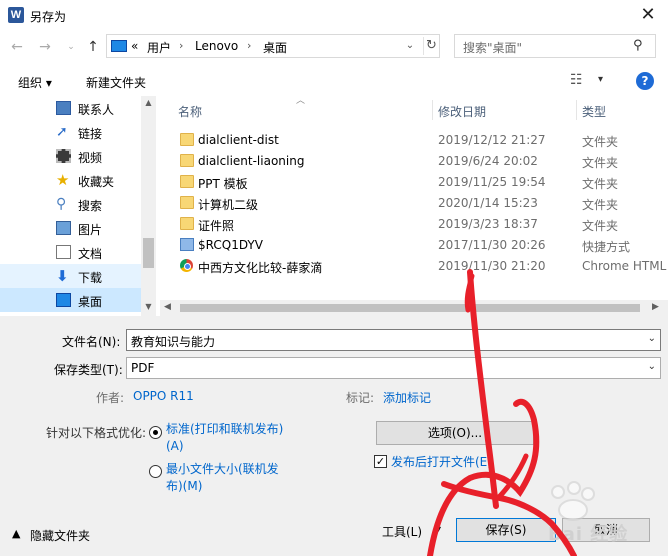 Image resolution: width=668 pixels, height=556 pixels. I want to click on recent-locations-dropdown: ⌄, so click(71, 47).